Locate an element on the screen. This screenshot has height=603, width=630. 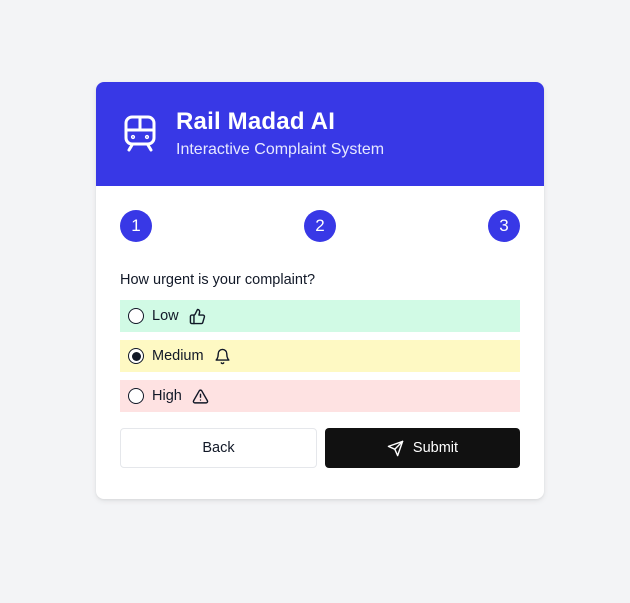
option-high-label: High is located at coordinates (167, 396).